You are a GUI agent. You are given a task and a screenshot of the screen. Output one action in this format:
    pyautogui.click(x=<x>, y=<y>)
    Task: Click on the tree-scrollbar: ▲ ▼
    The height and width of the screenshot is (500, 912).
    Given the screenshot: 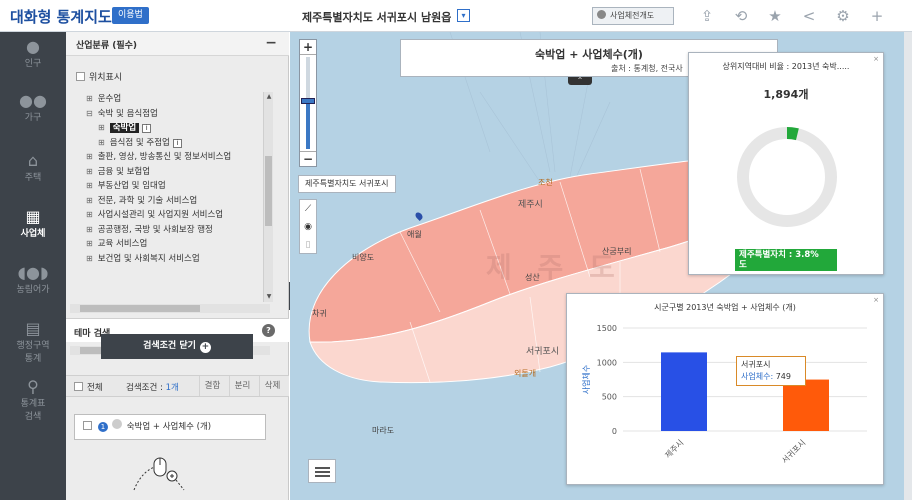 What is the action you would take?
    pyautogui.click(x=268, y=197)
    